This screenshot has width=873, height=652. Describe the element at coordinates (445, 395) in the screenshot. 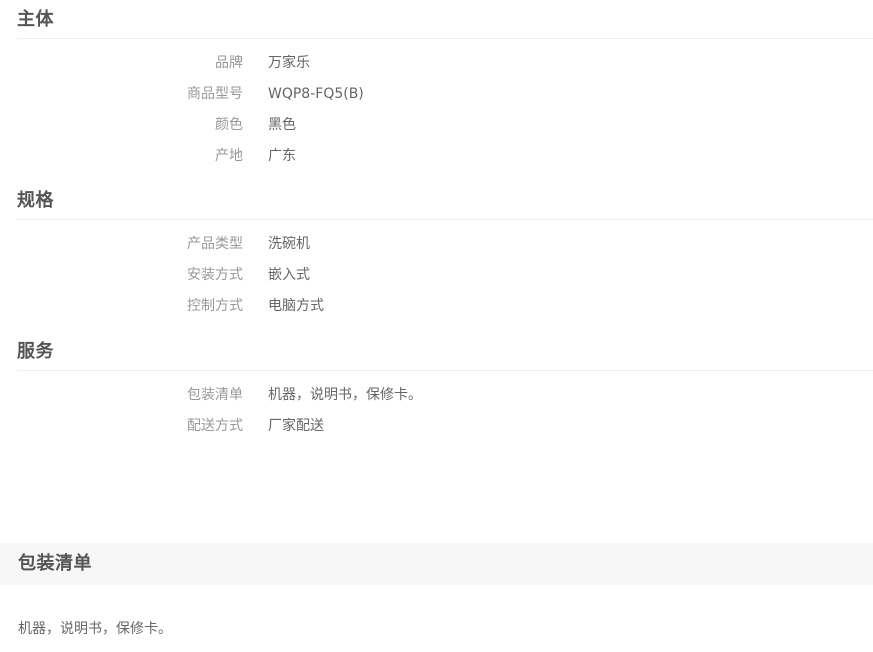

I see `spec-row-package: 包装清单 机器，说明书，保修卡。` at that location.